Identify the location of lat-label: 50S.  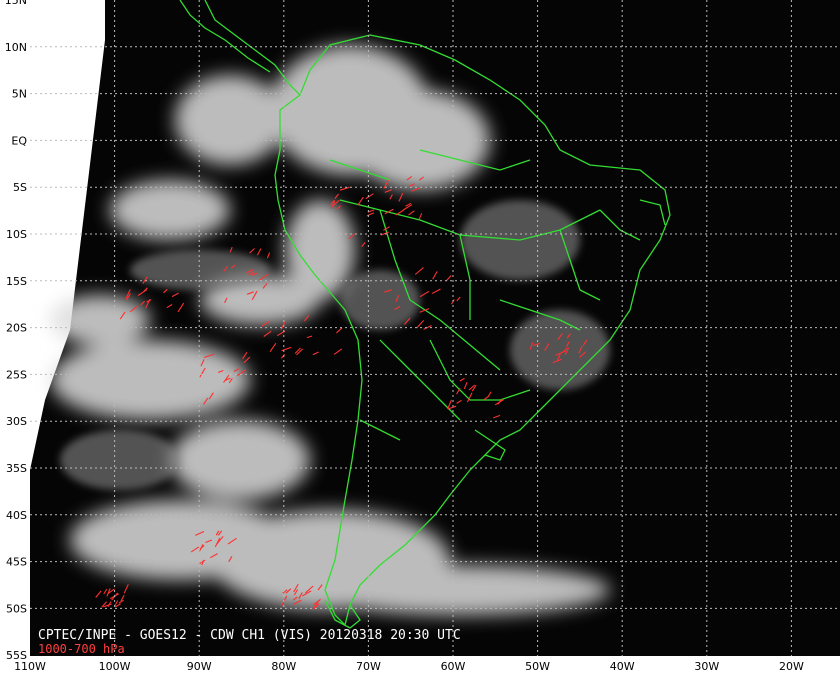
(16, 608).